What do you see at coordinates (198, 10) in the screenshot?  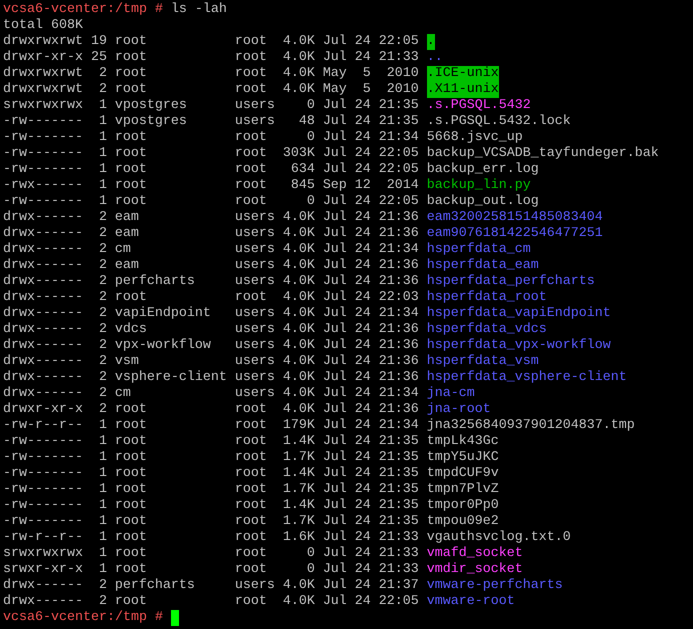 I see `command-text: ls -lah` at bounding box center [198, 10].